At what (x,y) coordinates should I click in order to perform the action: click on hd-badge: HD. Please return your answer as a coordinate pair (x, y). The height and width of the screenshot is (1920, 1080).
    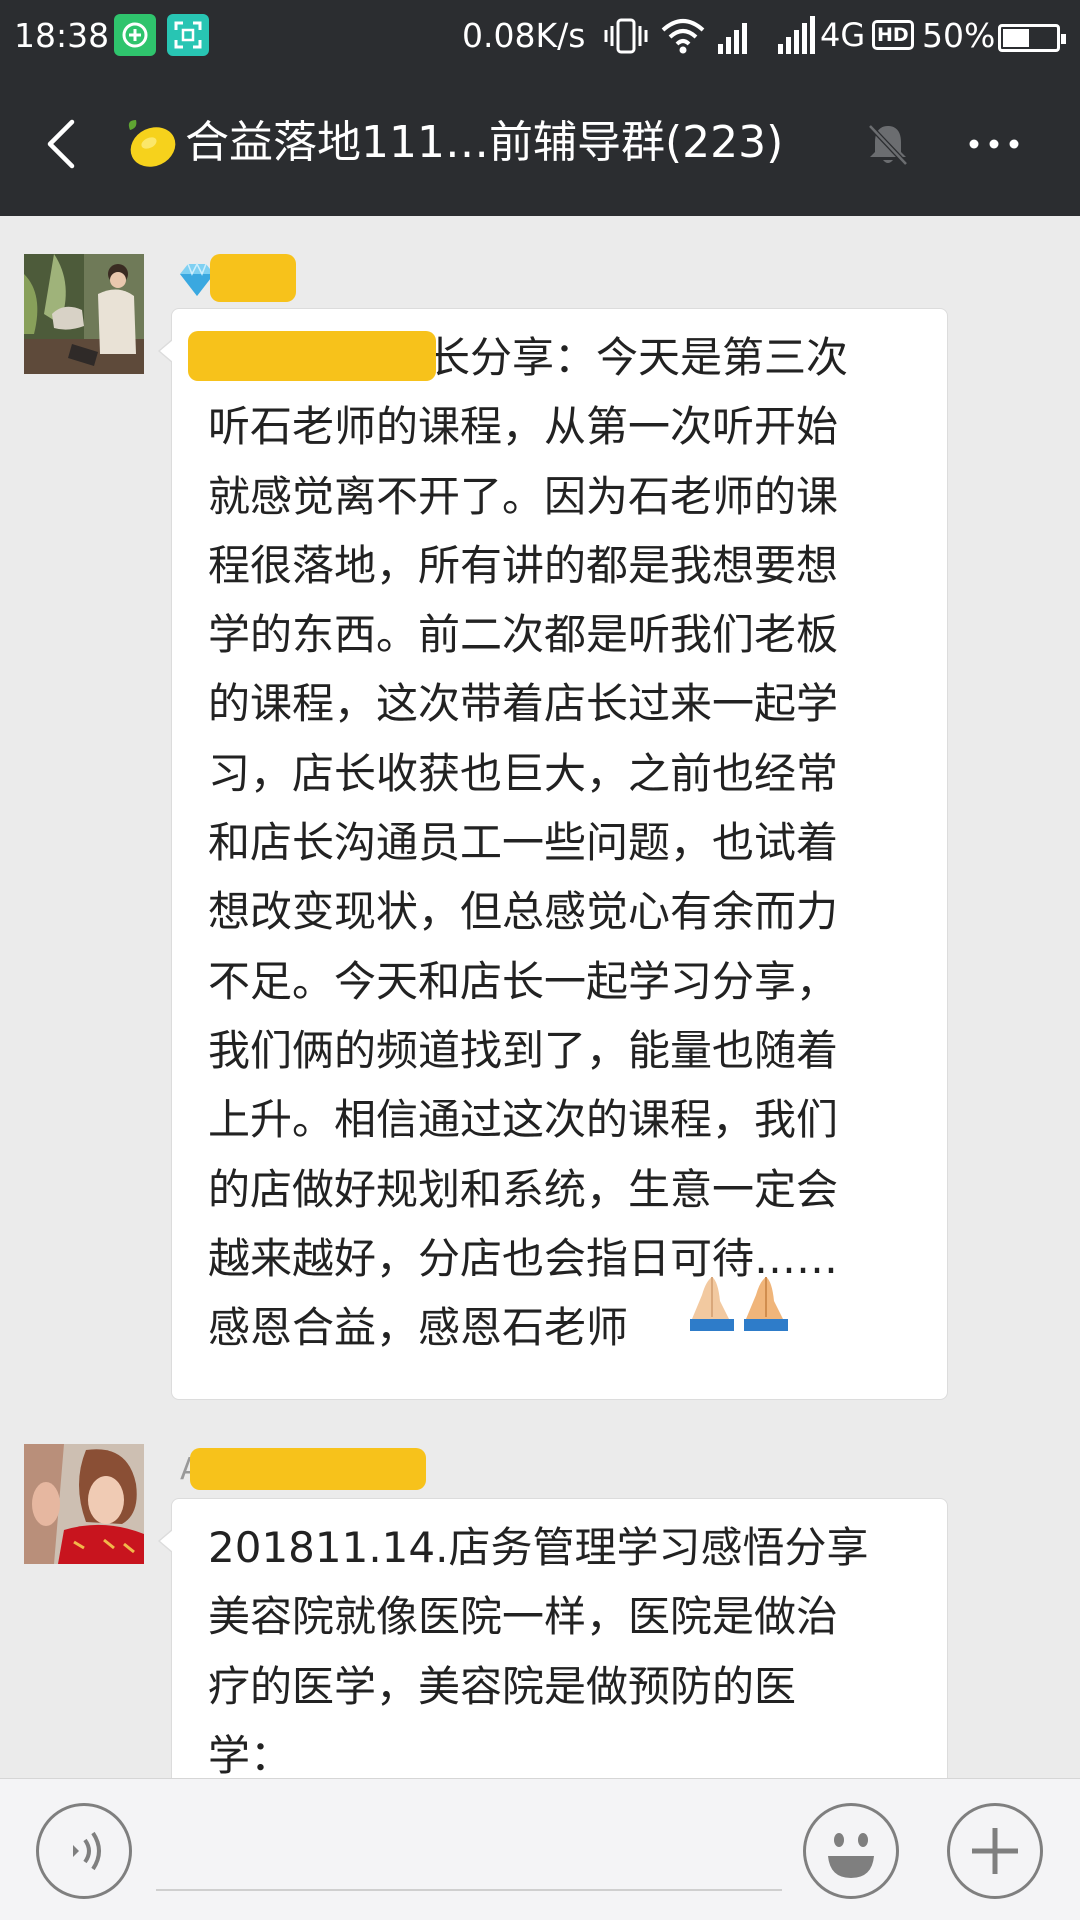
    Looking at the image, I should click on (893, 35).